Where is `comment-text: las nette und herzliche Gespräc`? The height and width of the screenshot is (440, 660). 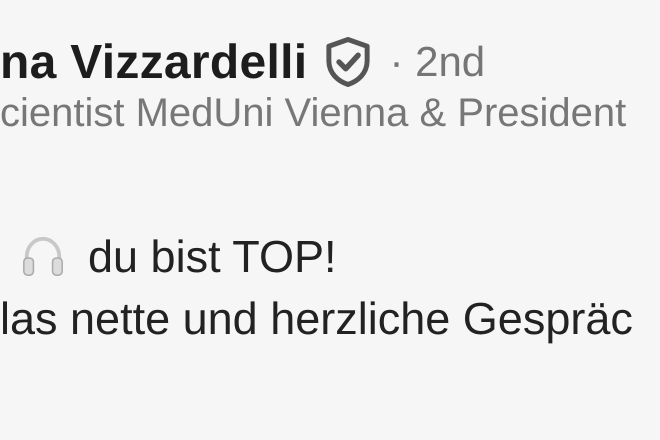
comment-text: las nette und herzliche Gespräc is located at coordinates (316, 319).